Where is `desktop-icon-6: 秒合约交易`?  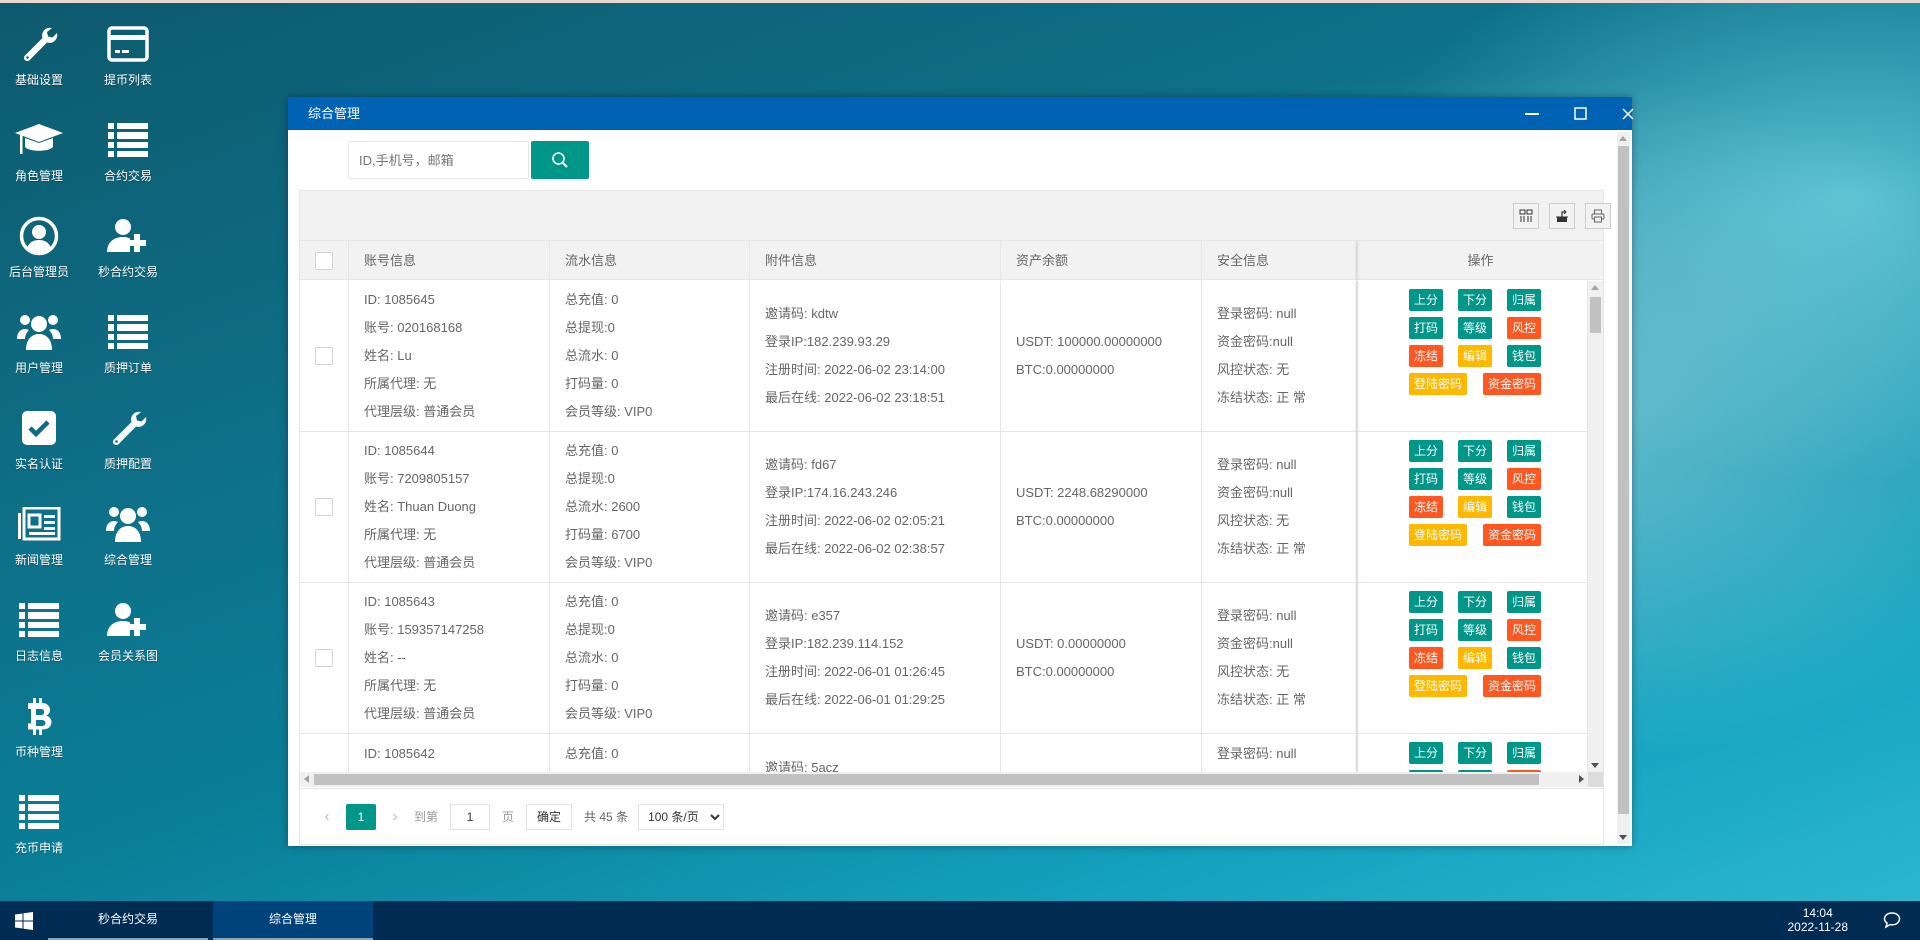
desktop-icon-6: 秒合约交易 is located at coordinates (128, 253).